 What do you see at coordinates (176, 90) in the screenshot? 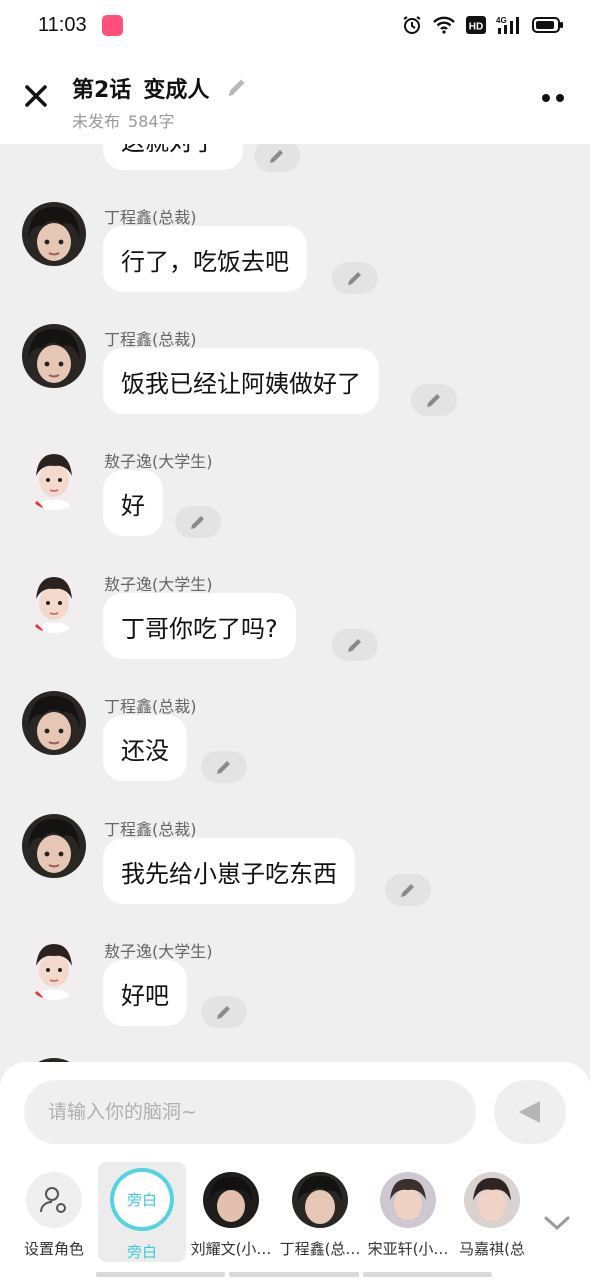
I see `chapter-name: 变成人` at bounding box center [176, 90].